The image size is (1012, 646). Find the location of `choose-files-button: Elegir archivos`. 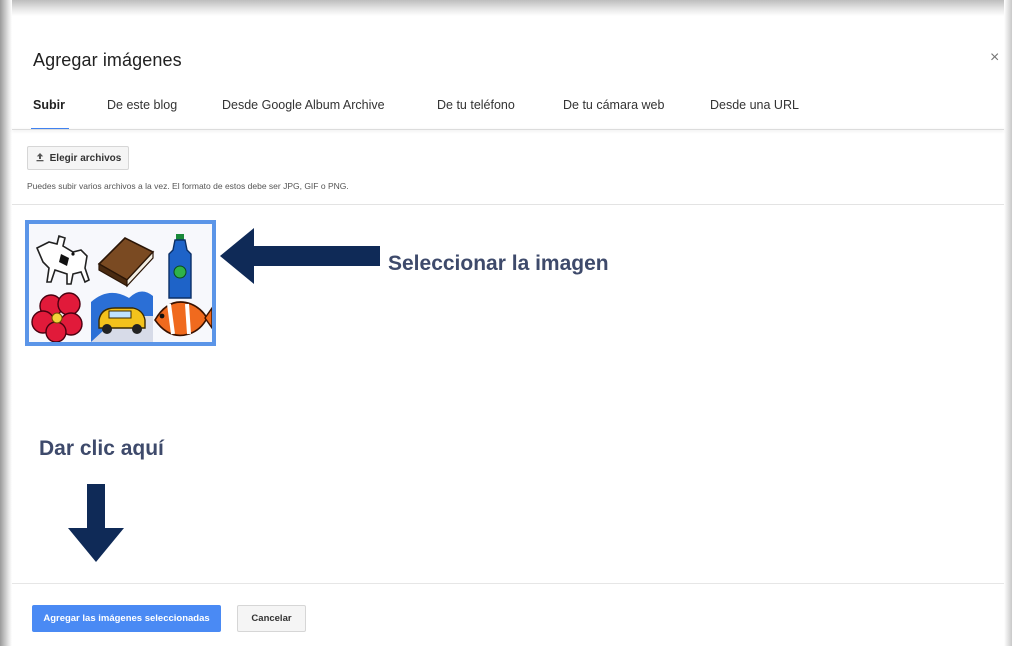

choose-files-button: Elegir archivos is located at coordinates (78, 158).